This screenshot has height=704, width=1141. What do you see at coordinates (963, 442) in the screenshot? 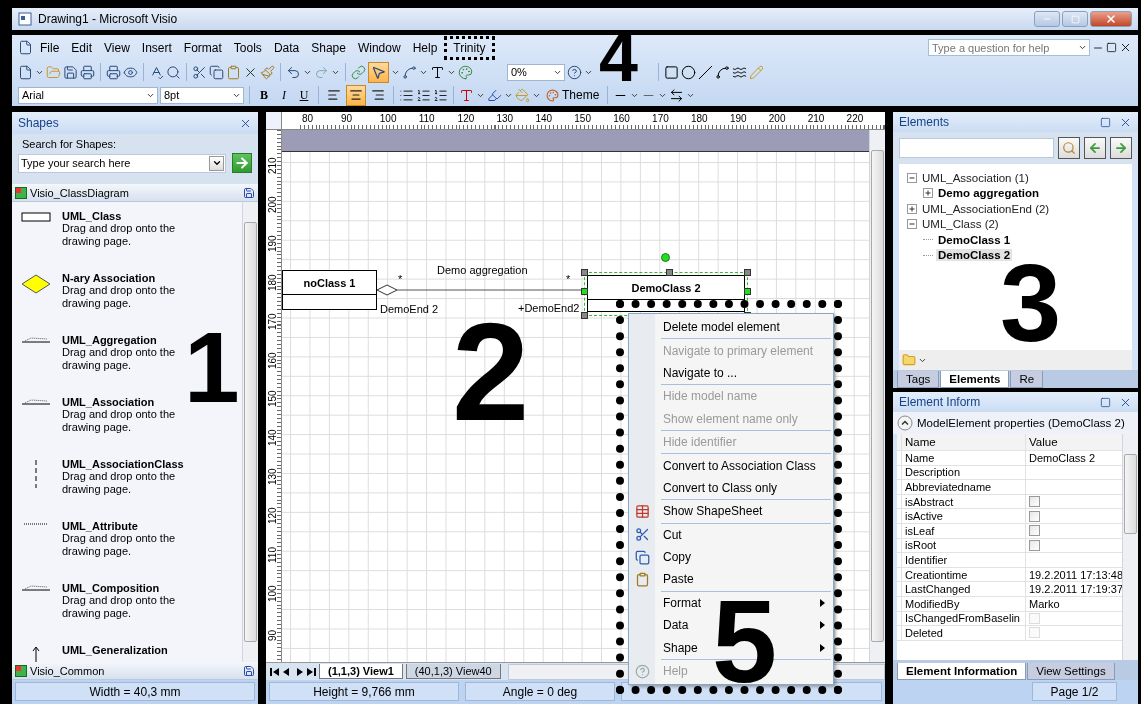
I see `column-header: Name` at bounding box center [963, 442].